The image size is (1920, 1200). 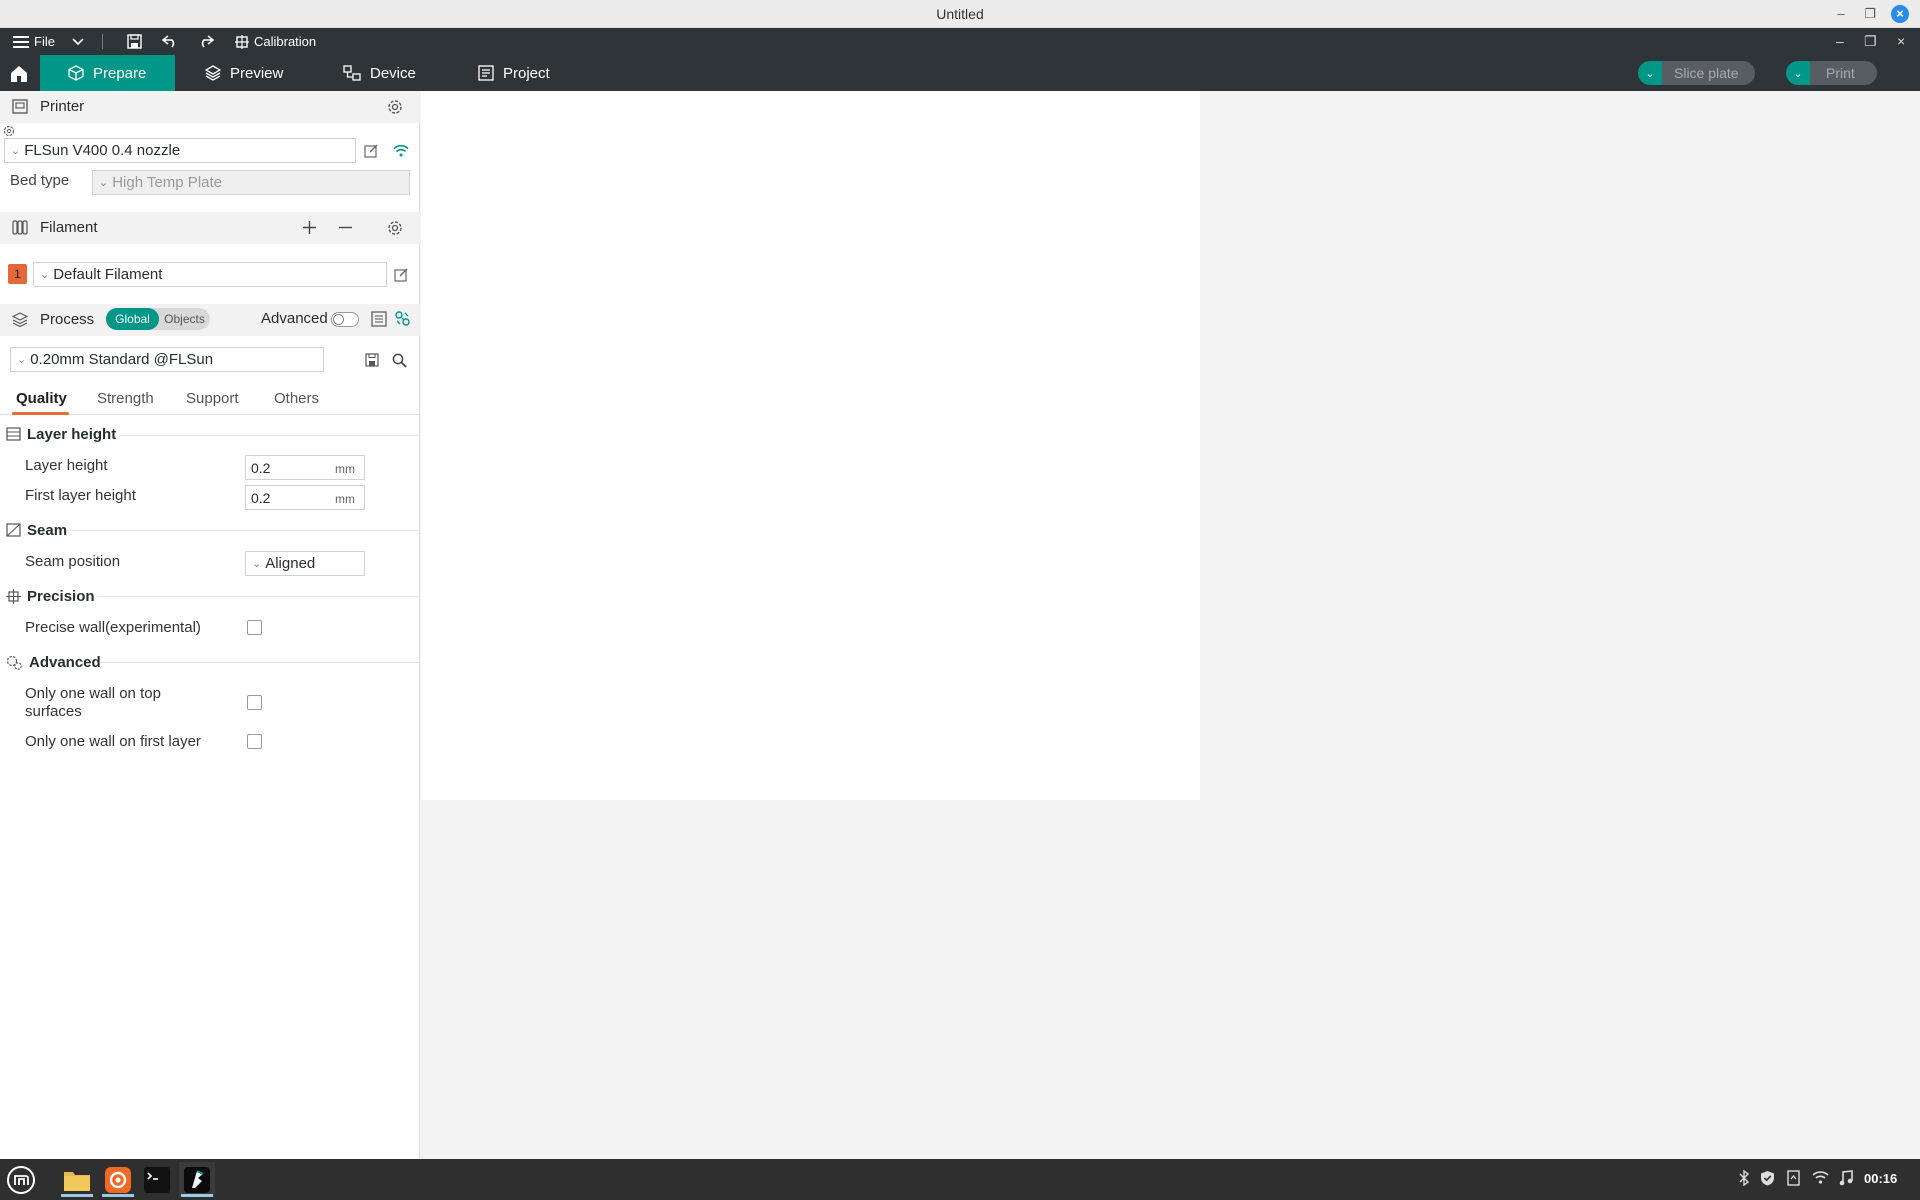 What do you see at coordinates (78, 41) in the screenshot?
I see `chevron-down-icon` at bounding box center [78, 41].